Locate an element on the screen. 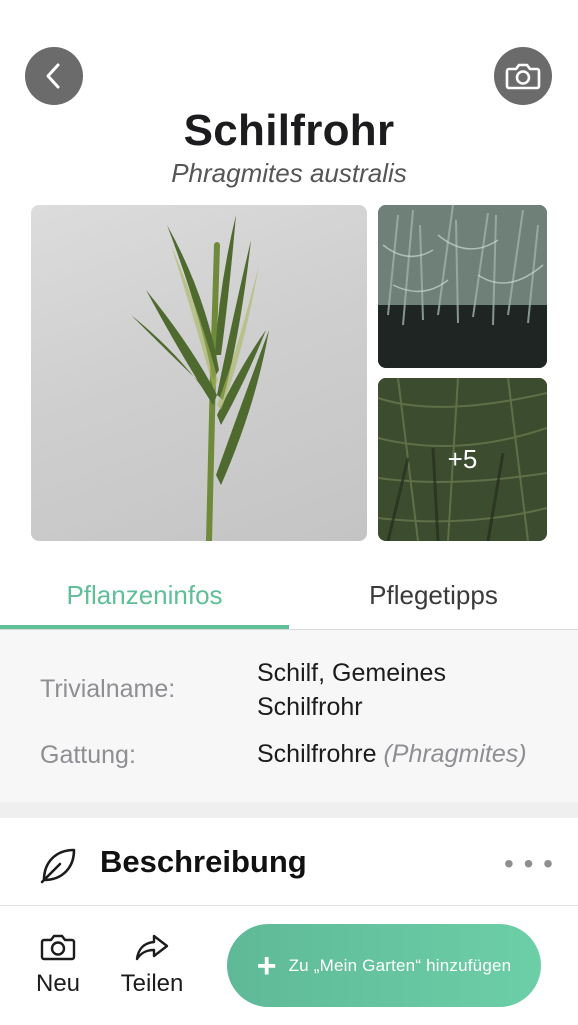 The height and width of the screenshot is (1025, 578). common-name-line1: Schilf, Gemeines is located at coordinates (351, 673).